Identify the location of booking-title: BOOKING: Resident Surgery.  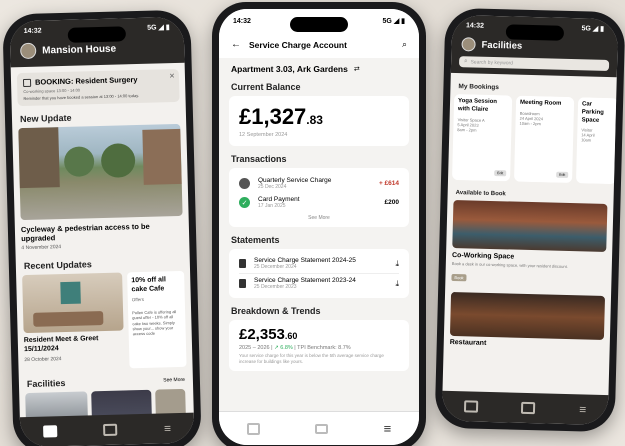
(86, 81).